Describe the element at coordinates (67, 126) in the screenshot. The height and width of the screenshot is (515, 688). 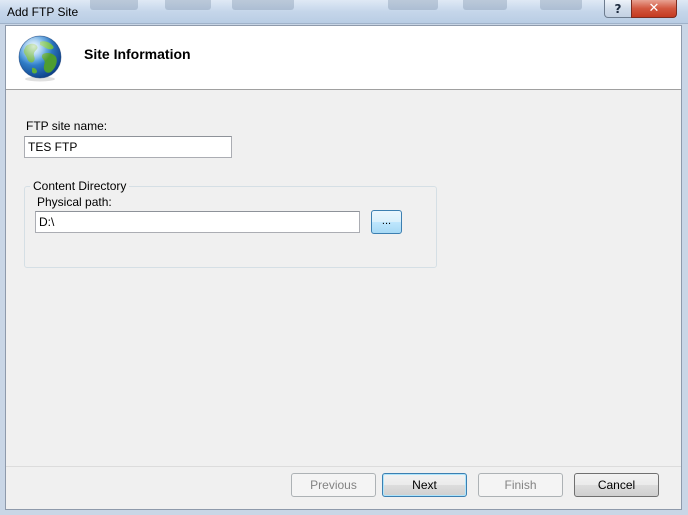
I see `ftp-site-name-label: FTP site name:` at that location.